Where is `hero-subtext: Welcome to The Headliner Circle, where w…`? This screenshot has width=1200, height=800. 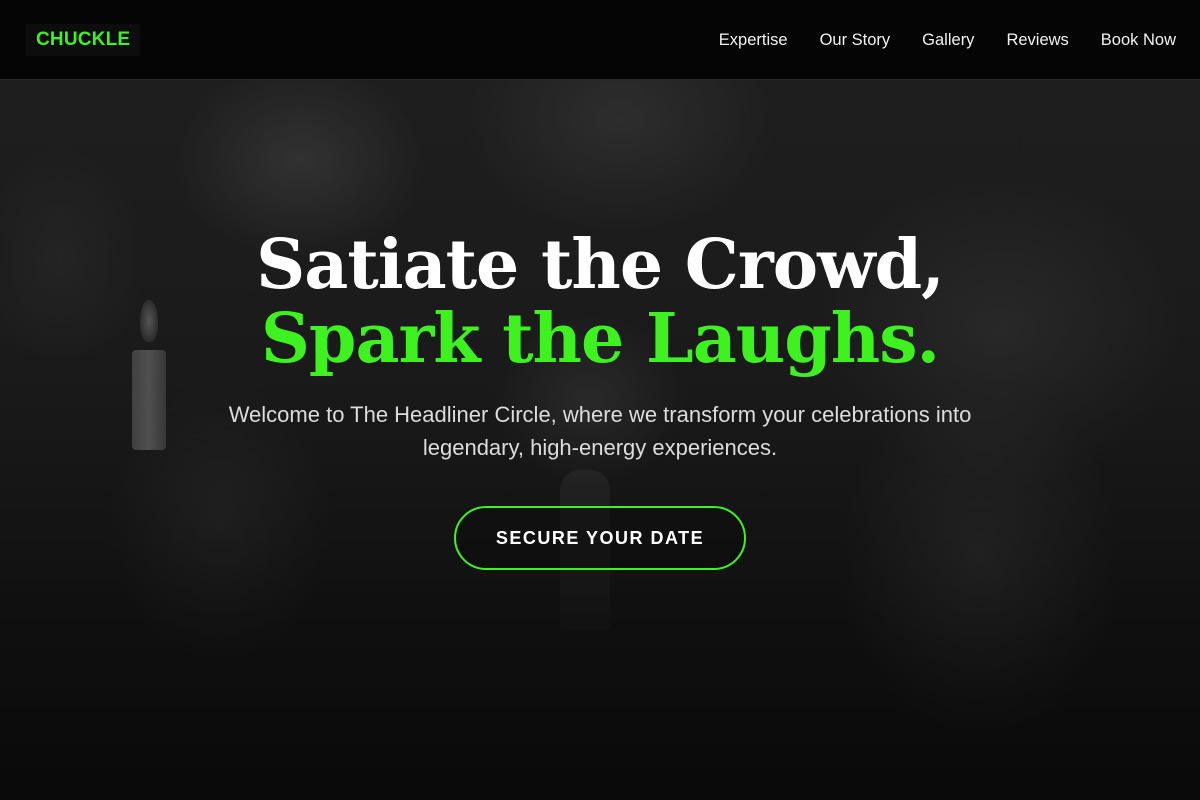 hero-subtext: Welcome to The Headliner Circle, where w… is located at coordinates (600, 431).